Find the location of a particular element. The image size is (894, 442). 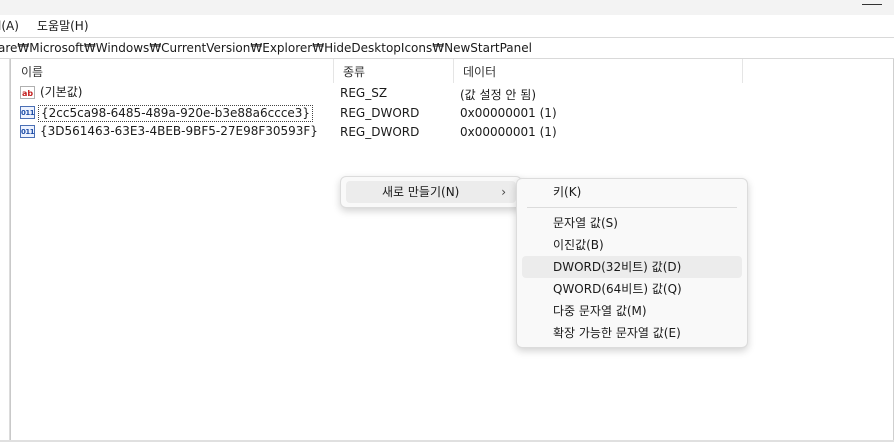

menu-item-label: 키(K) is located at coordinates (567, 192).